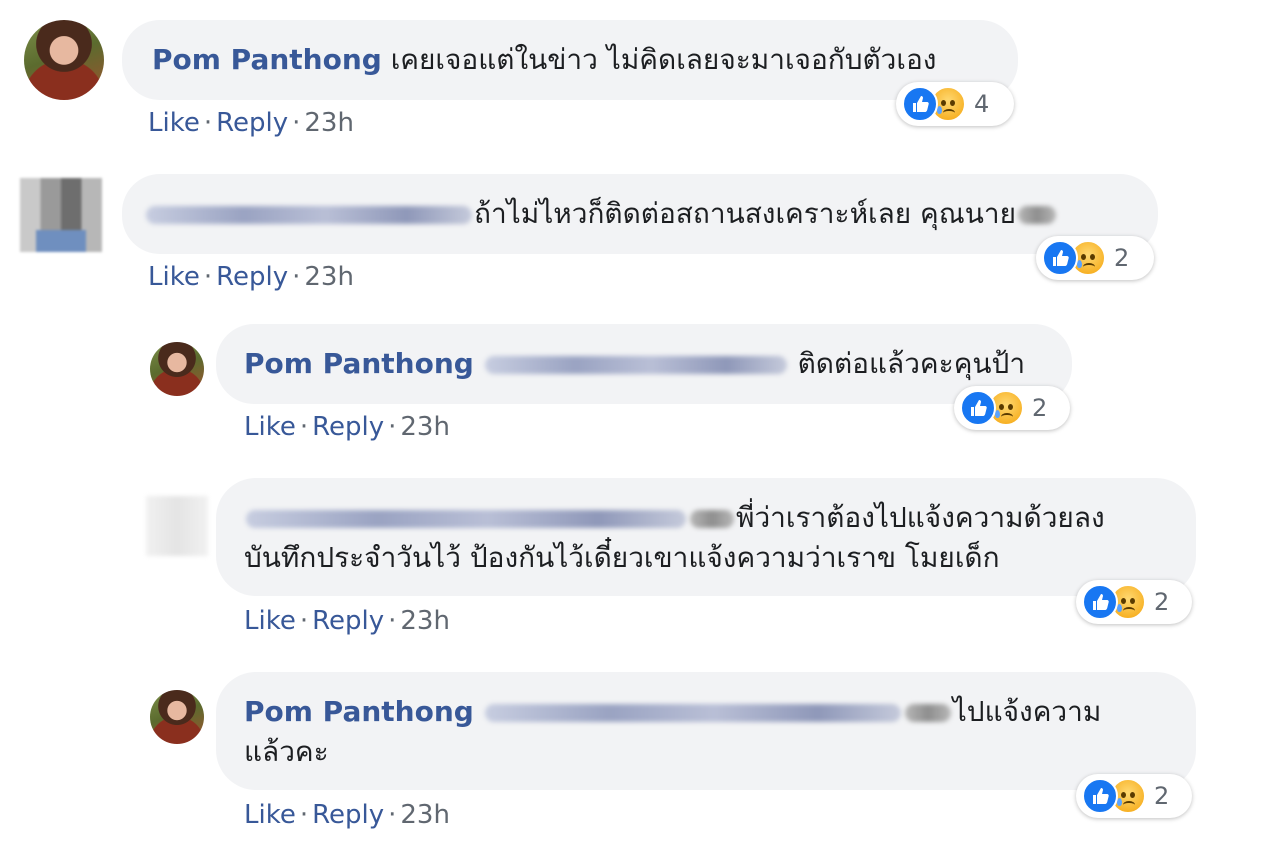  What do you see at coordinates (706, 731) in the screenshot?
I see `comment-bubble: Pom Panthong ไปแจ้งความ แล้วคะ` at bounding box center [706, 731].